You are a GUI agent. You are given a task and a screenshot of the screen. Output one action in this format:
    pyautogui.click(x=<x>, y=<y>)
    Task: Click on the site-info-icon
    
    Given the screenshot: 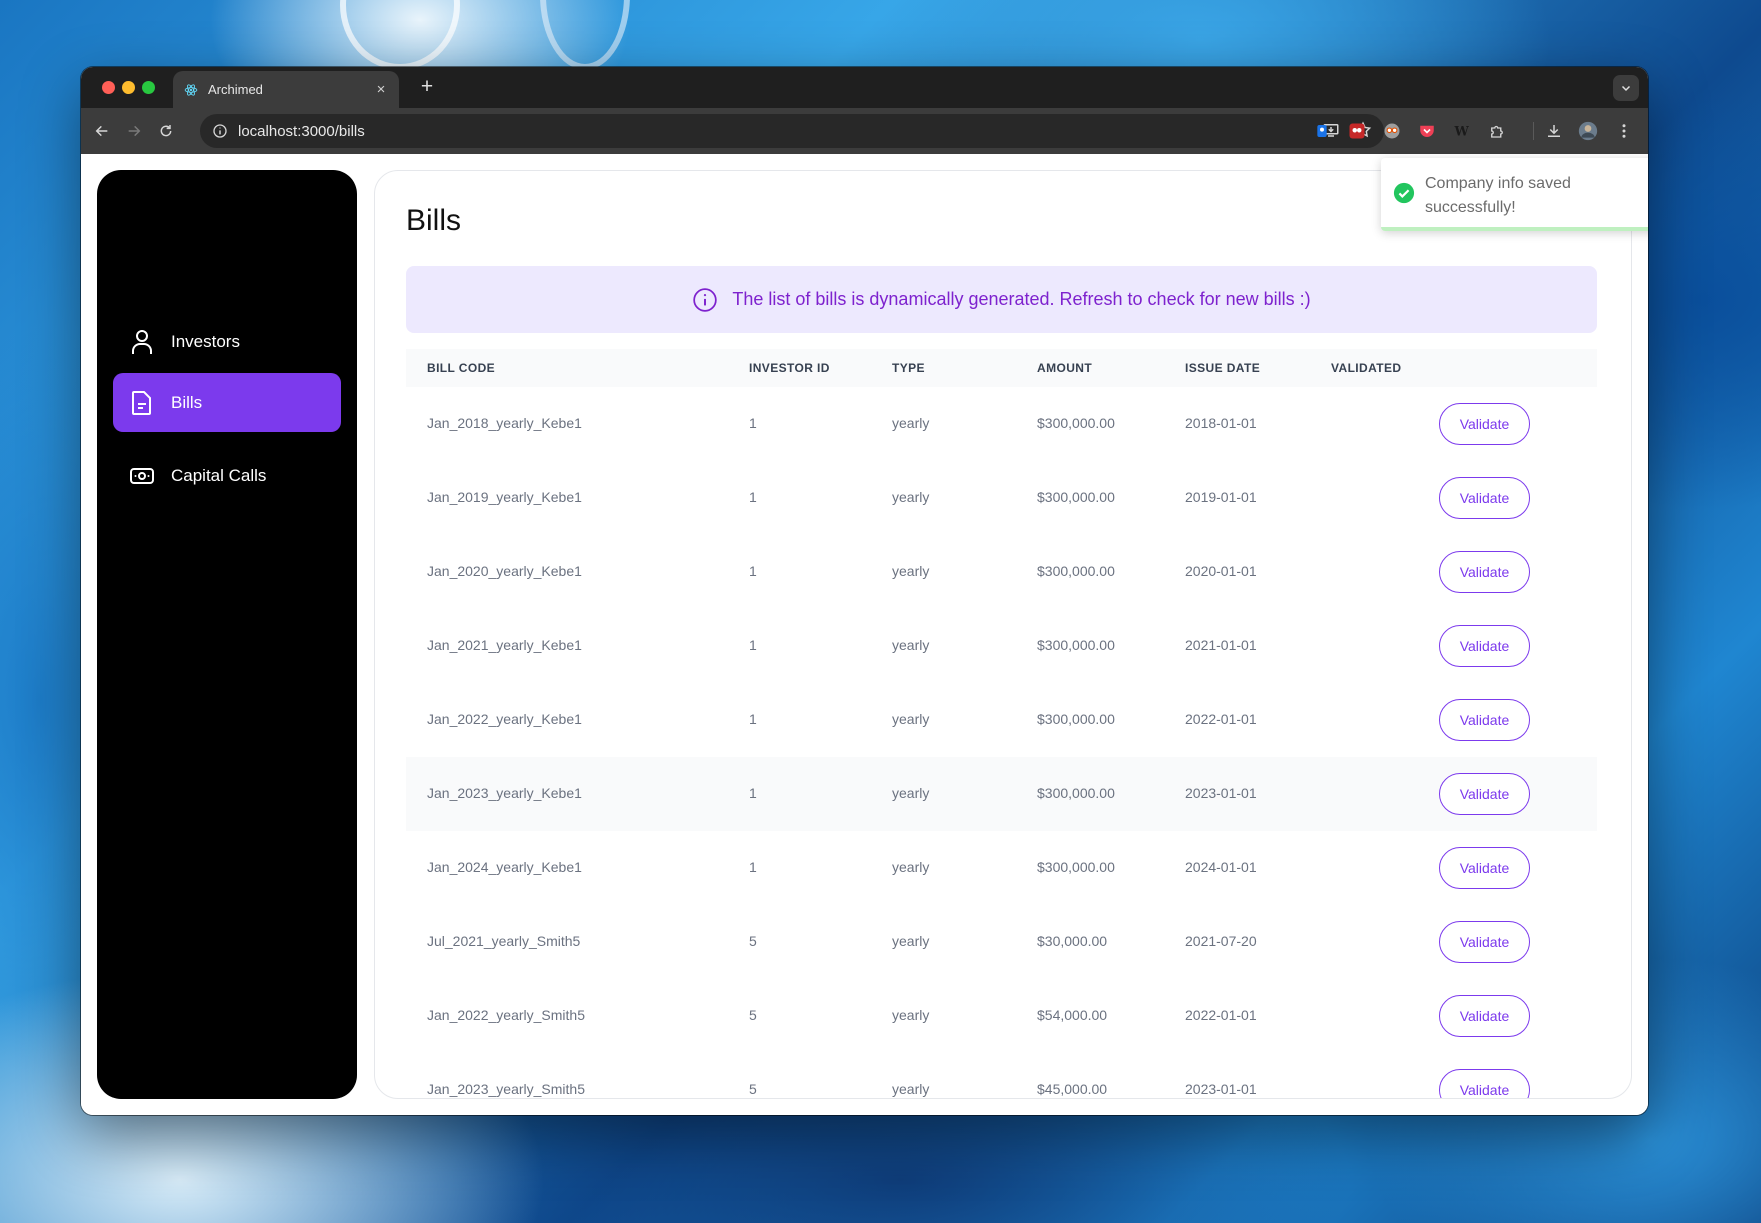 What is the action you would take?
    pyautogui.click(x=220, y=131)
    